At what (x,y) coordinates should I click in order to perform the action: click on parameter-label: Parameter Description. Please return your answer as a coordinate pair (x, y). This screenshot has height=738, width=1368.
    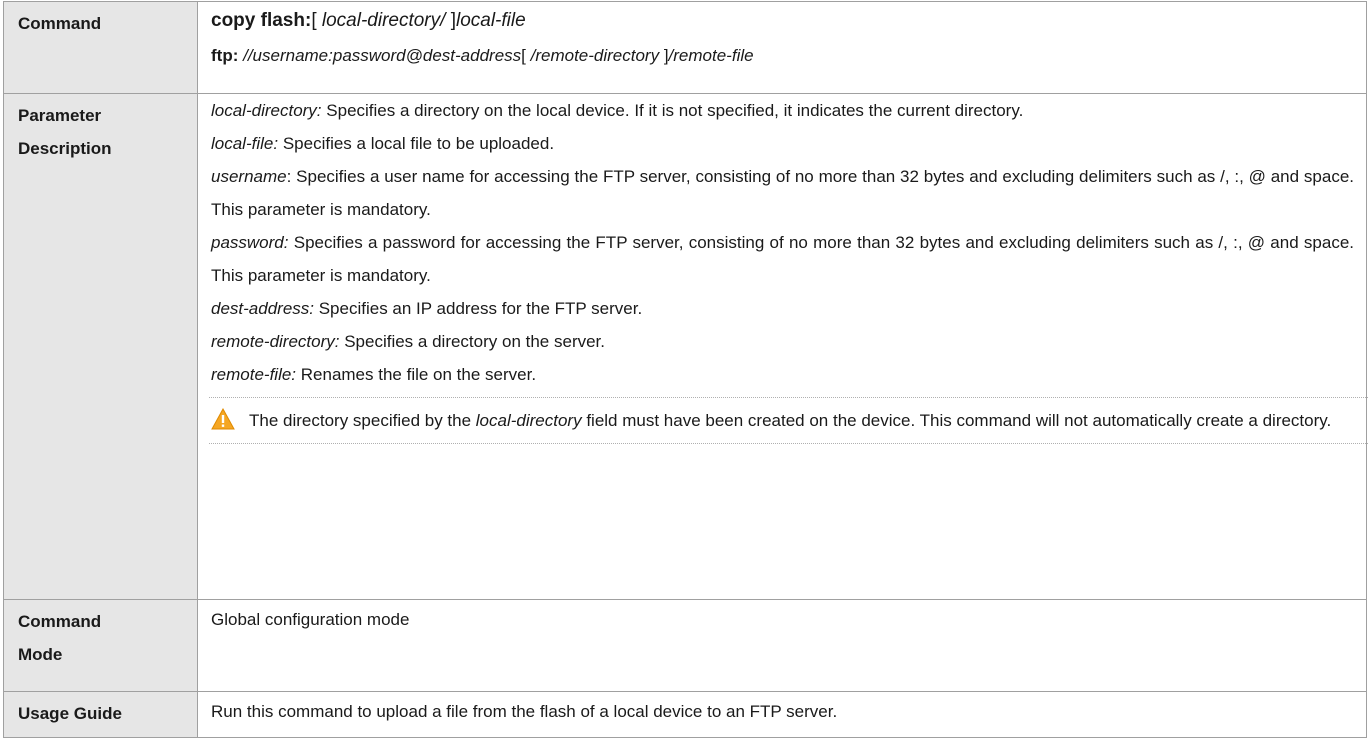
    Looking at the image, I should click on (100, 346).